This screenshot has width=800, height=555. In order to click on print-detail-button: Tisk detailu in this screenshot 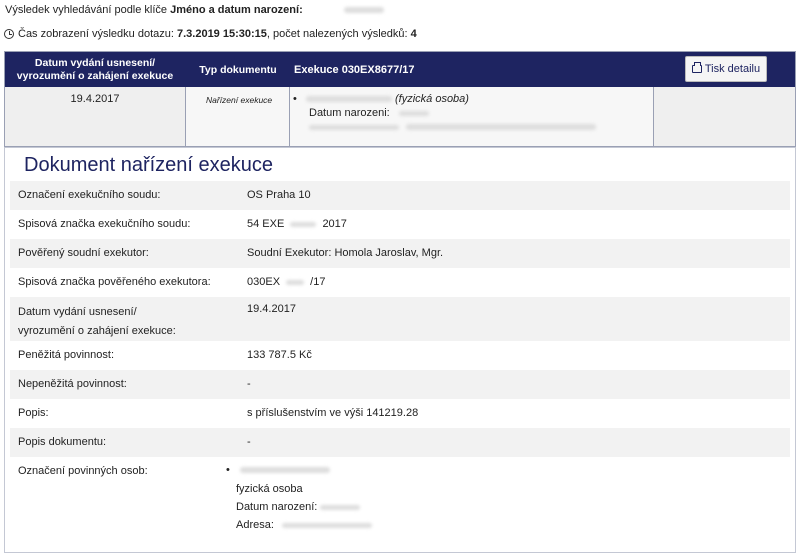, I will do `click(726, 69)`.